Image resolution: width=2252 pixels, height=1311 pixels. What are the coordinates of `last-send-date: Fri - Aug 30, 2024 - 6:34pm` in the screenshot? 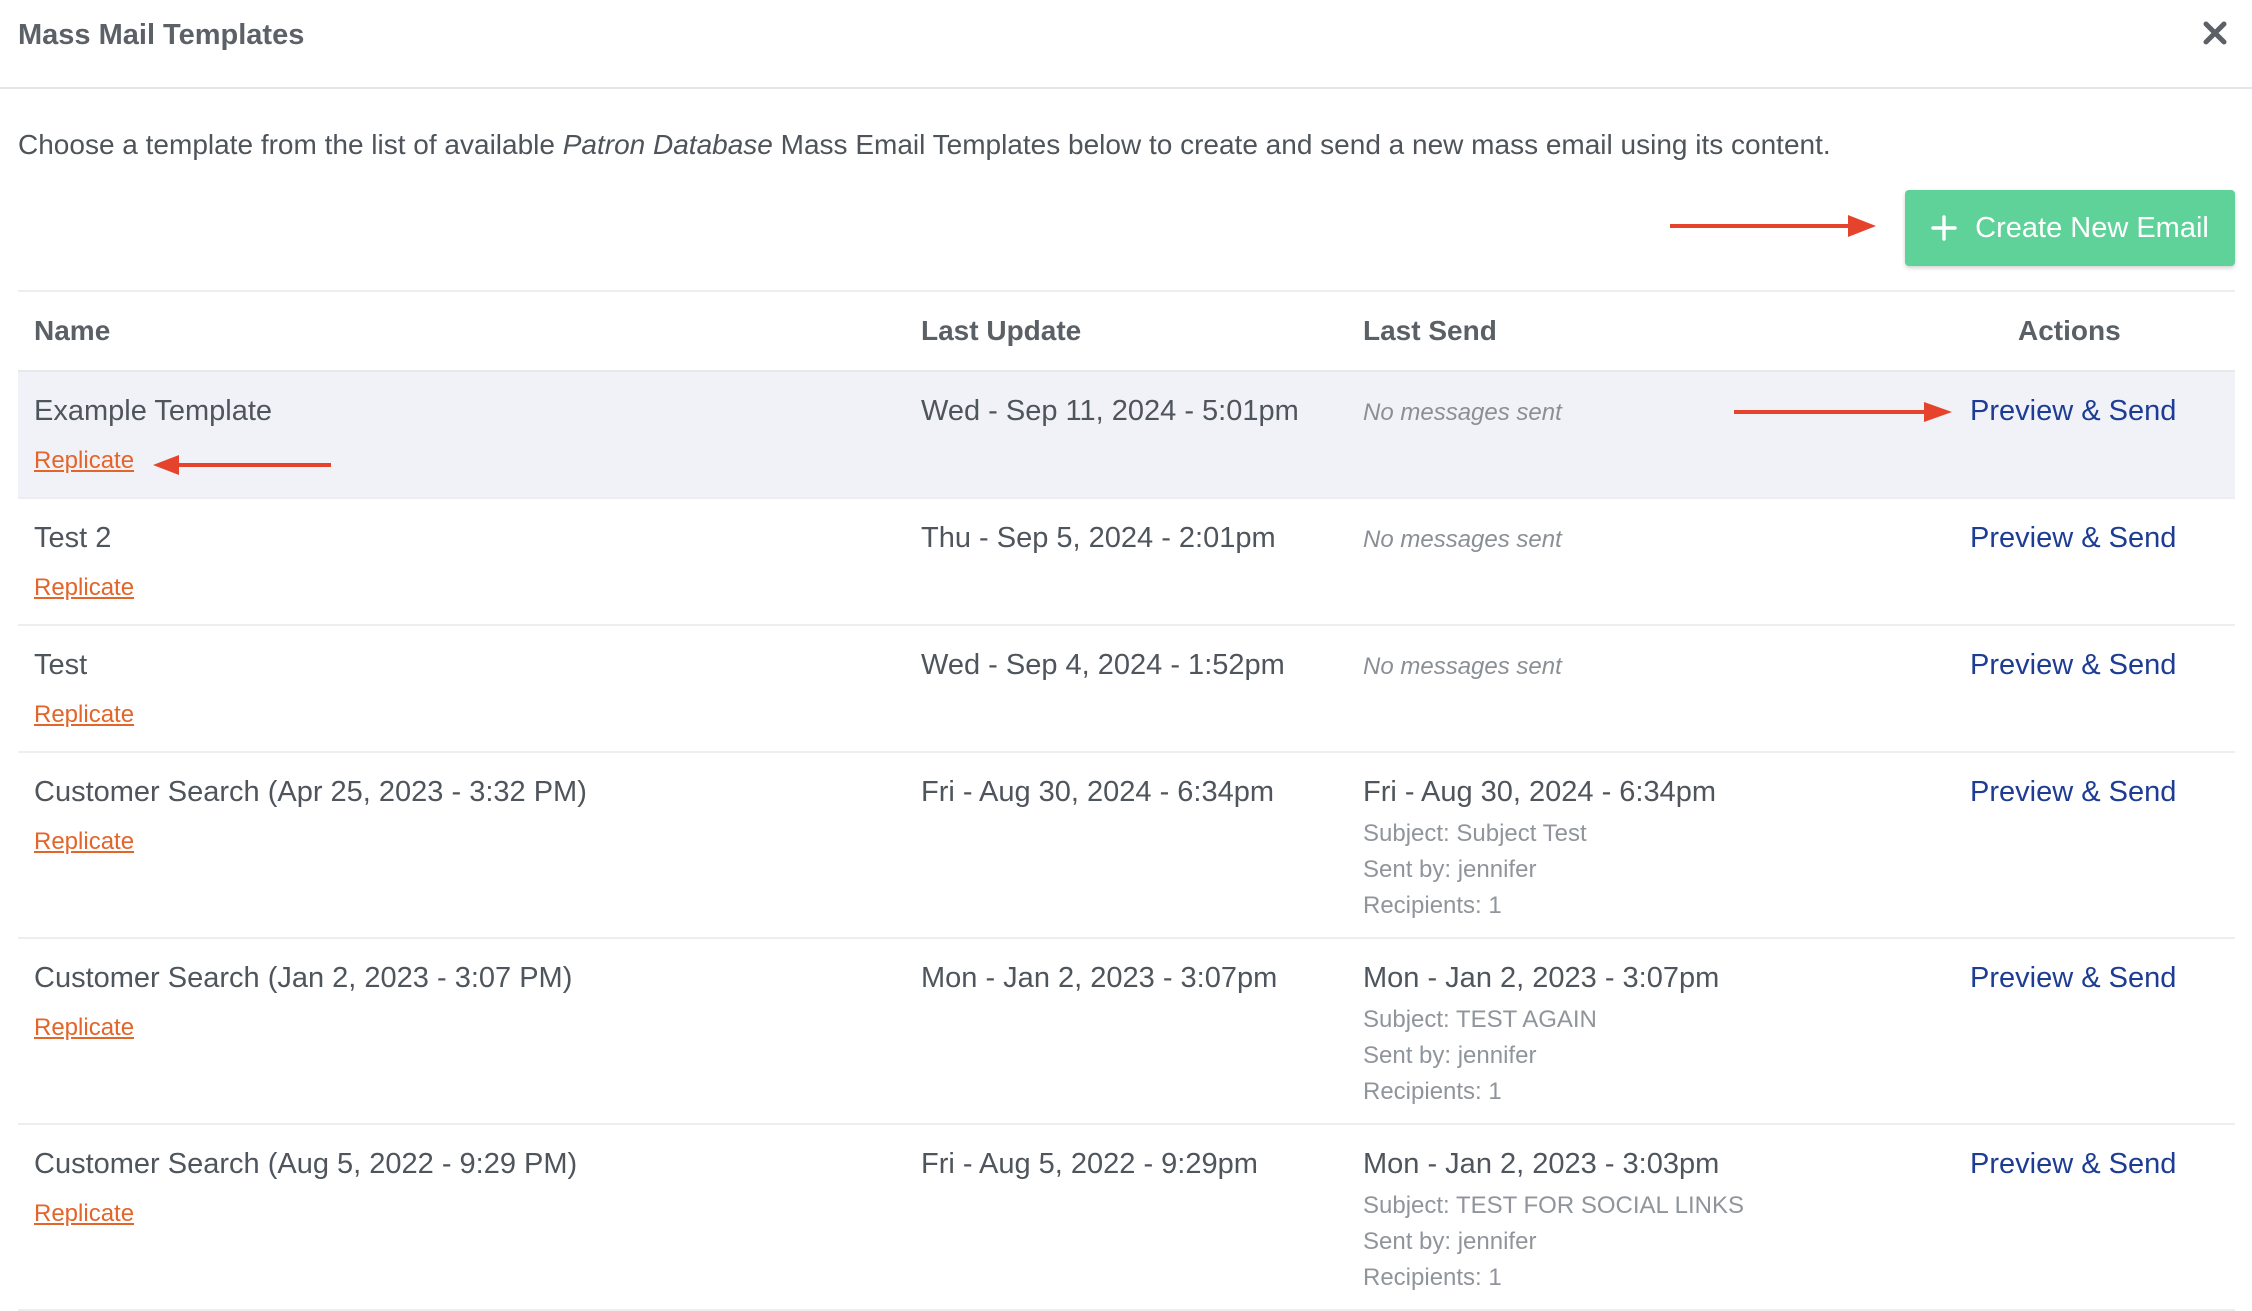 It's located at (1540, 792).